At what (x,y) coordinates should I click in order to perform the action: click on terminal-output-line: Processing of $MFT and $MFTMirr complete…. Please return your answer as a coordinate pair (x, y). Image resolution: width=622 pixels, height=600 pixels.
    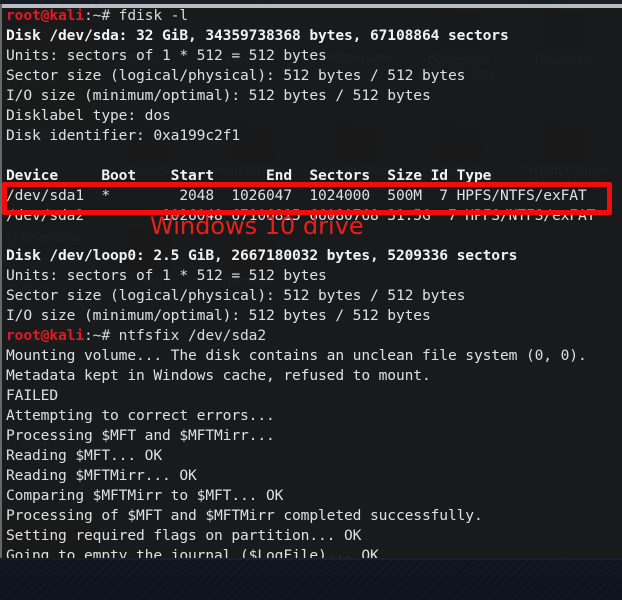
    Looking at the image, I should click on (244, 515).